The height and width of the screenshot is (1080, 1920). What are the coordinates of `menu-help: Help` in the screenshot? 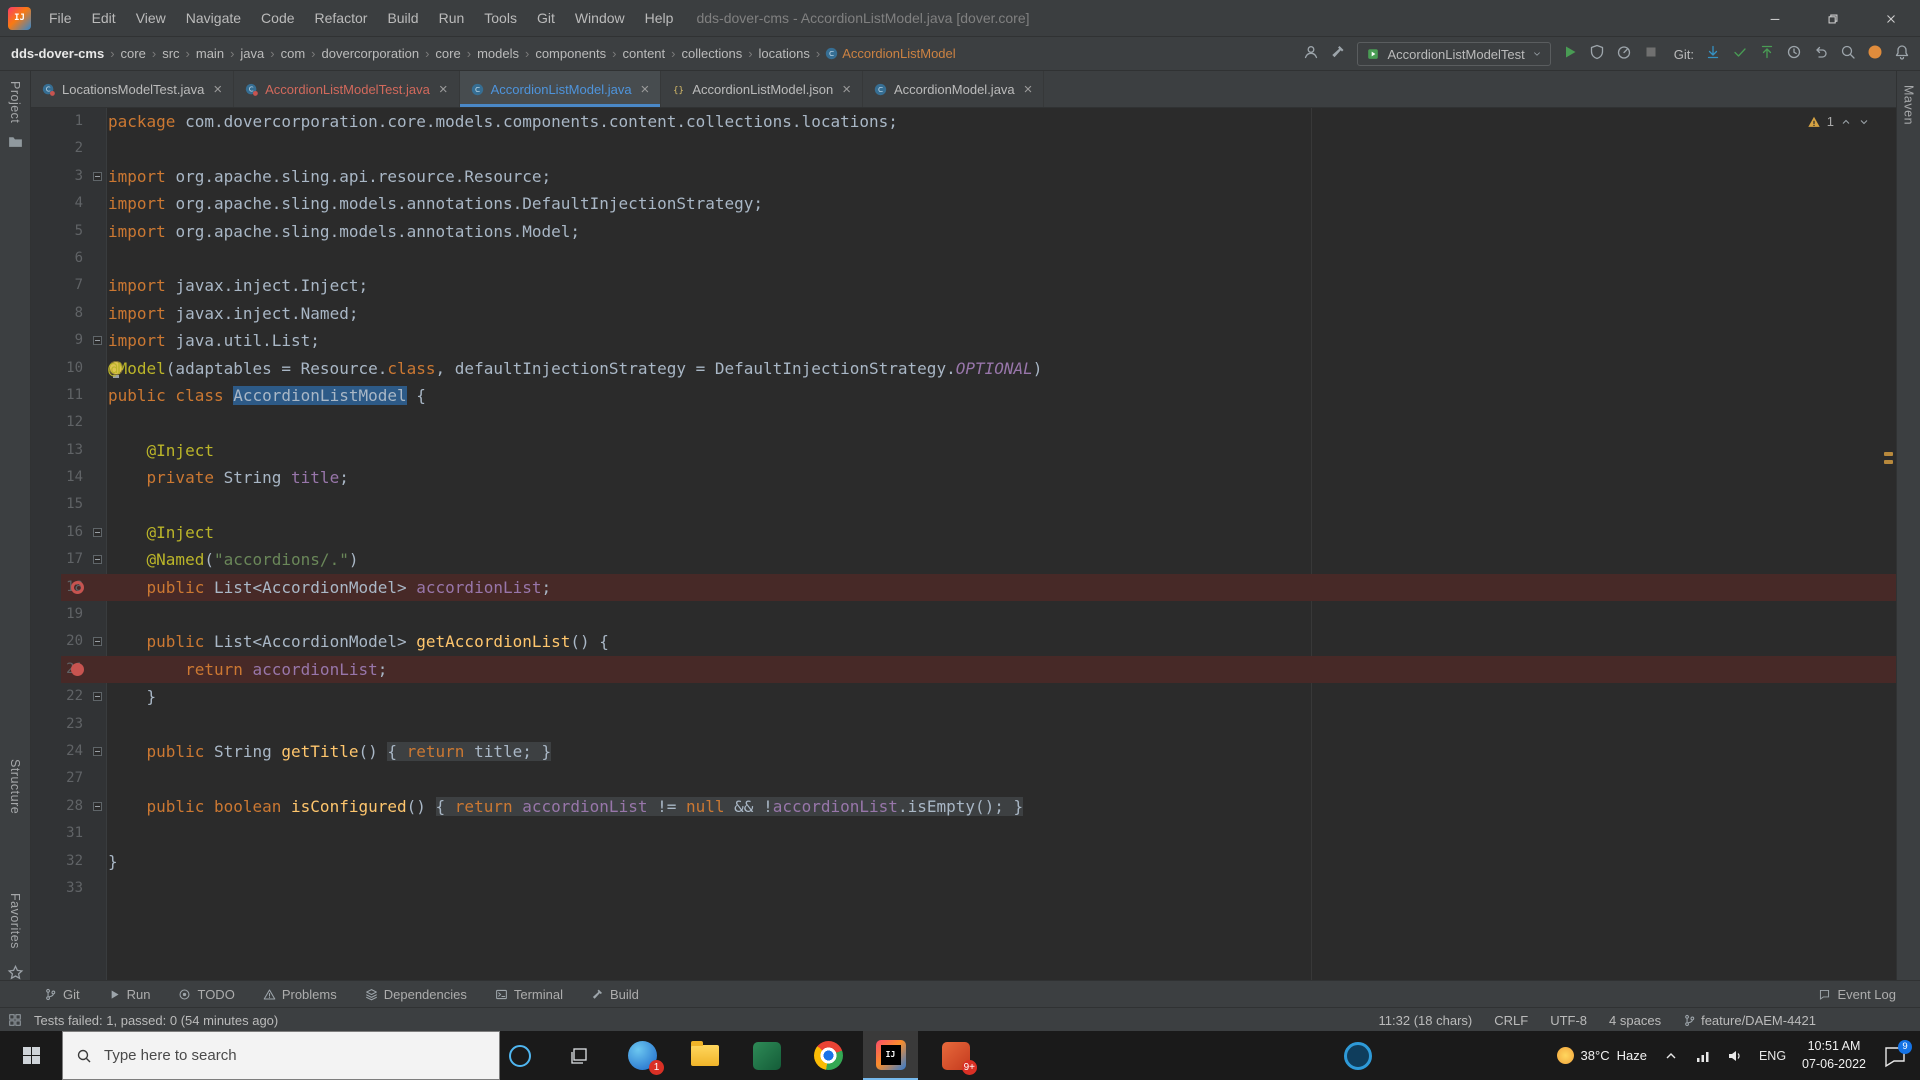 It's located at (659, 18).